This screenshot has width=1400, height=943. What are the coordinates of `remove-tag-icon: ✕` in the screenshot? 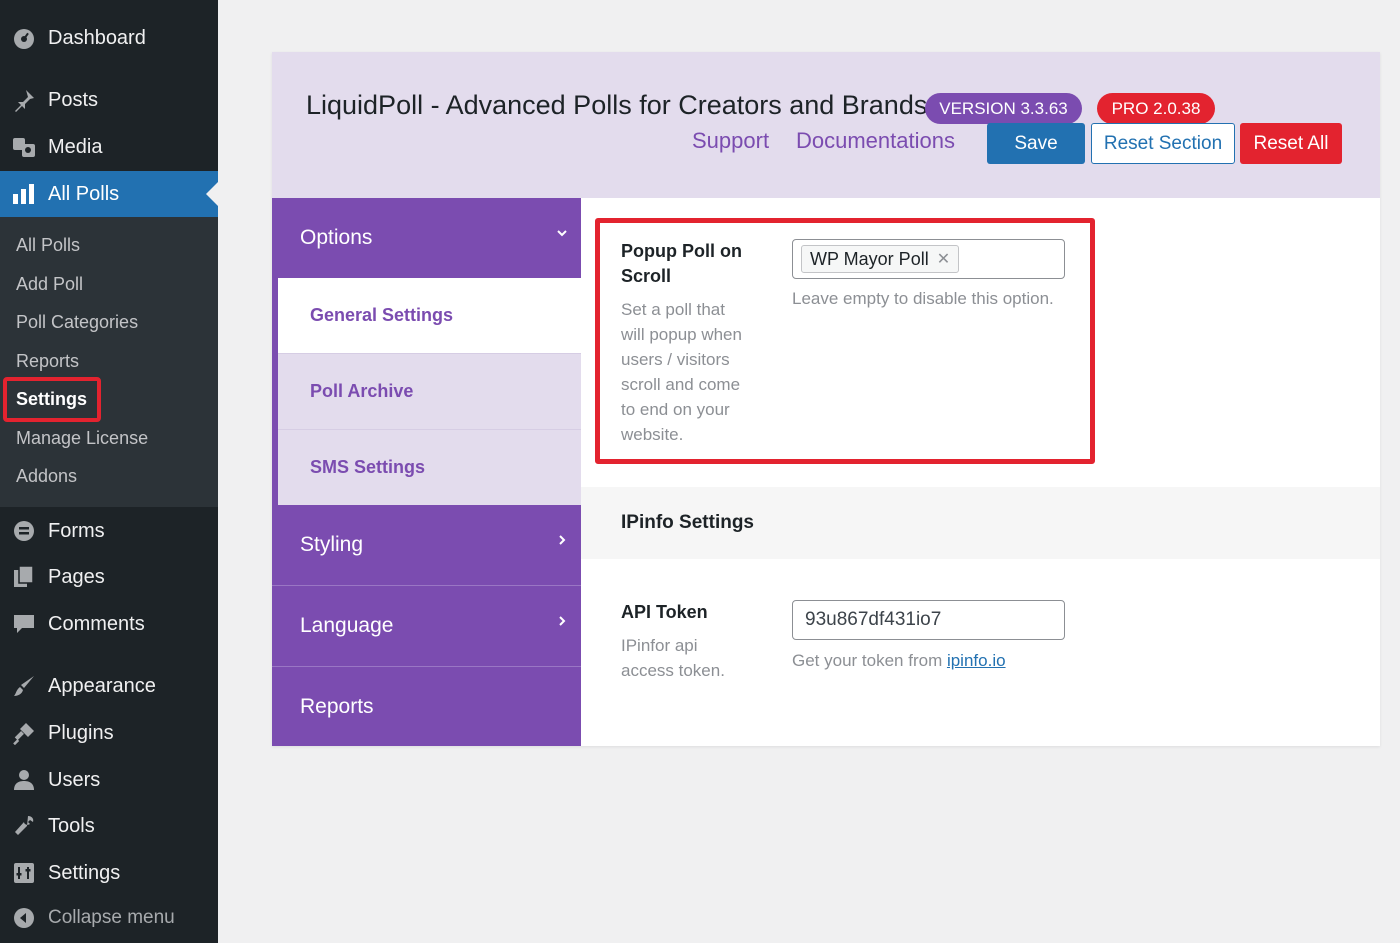 It's located at (943, 259).